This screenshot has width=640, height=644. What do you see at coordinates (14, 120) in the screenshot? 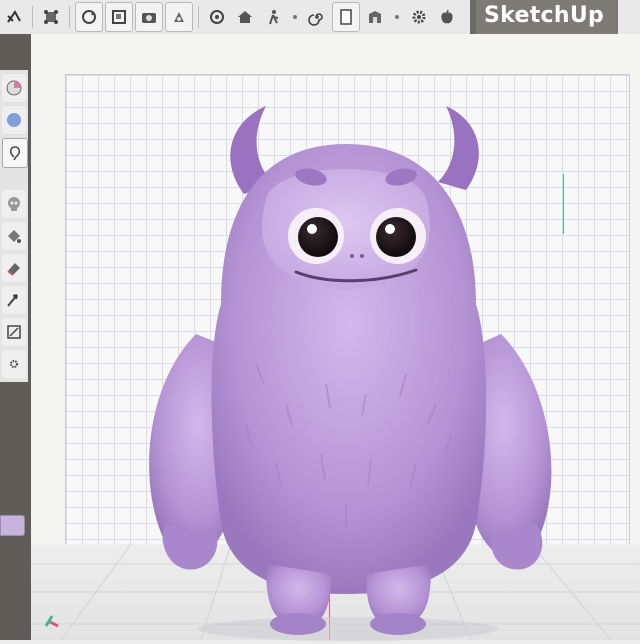
I see `sphere-icon` at bounding box center [14, 120].